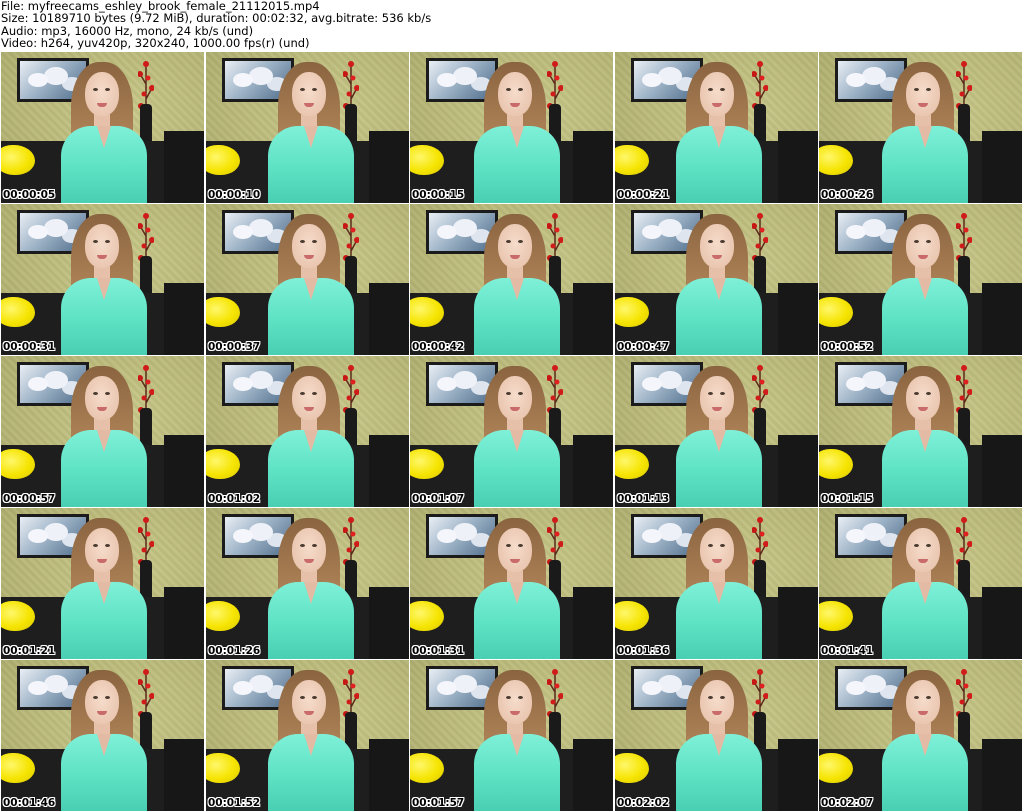 The width and height of the screenshot is (1024, 812). I want to click on video-frame-thumbnail: 00:01:57, so click(511, 735).